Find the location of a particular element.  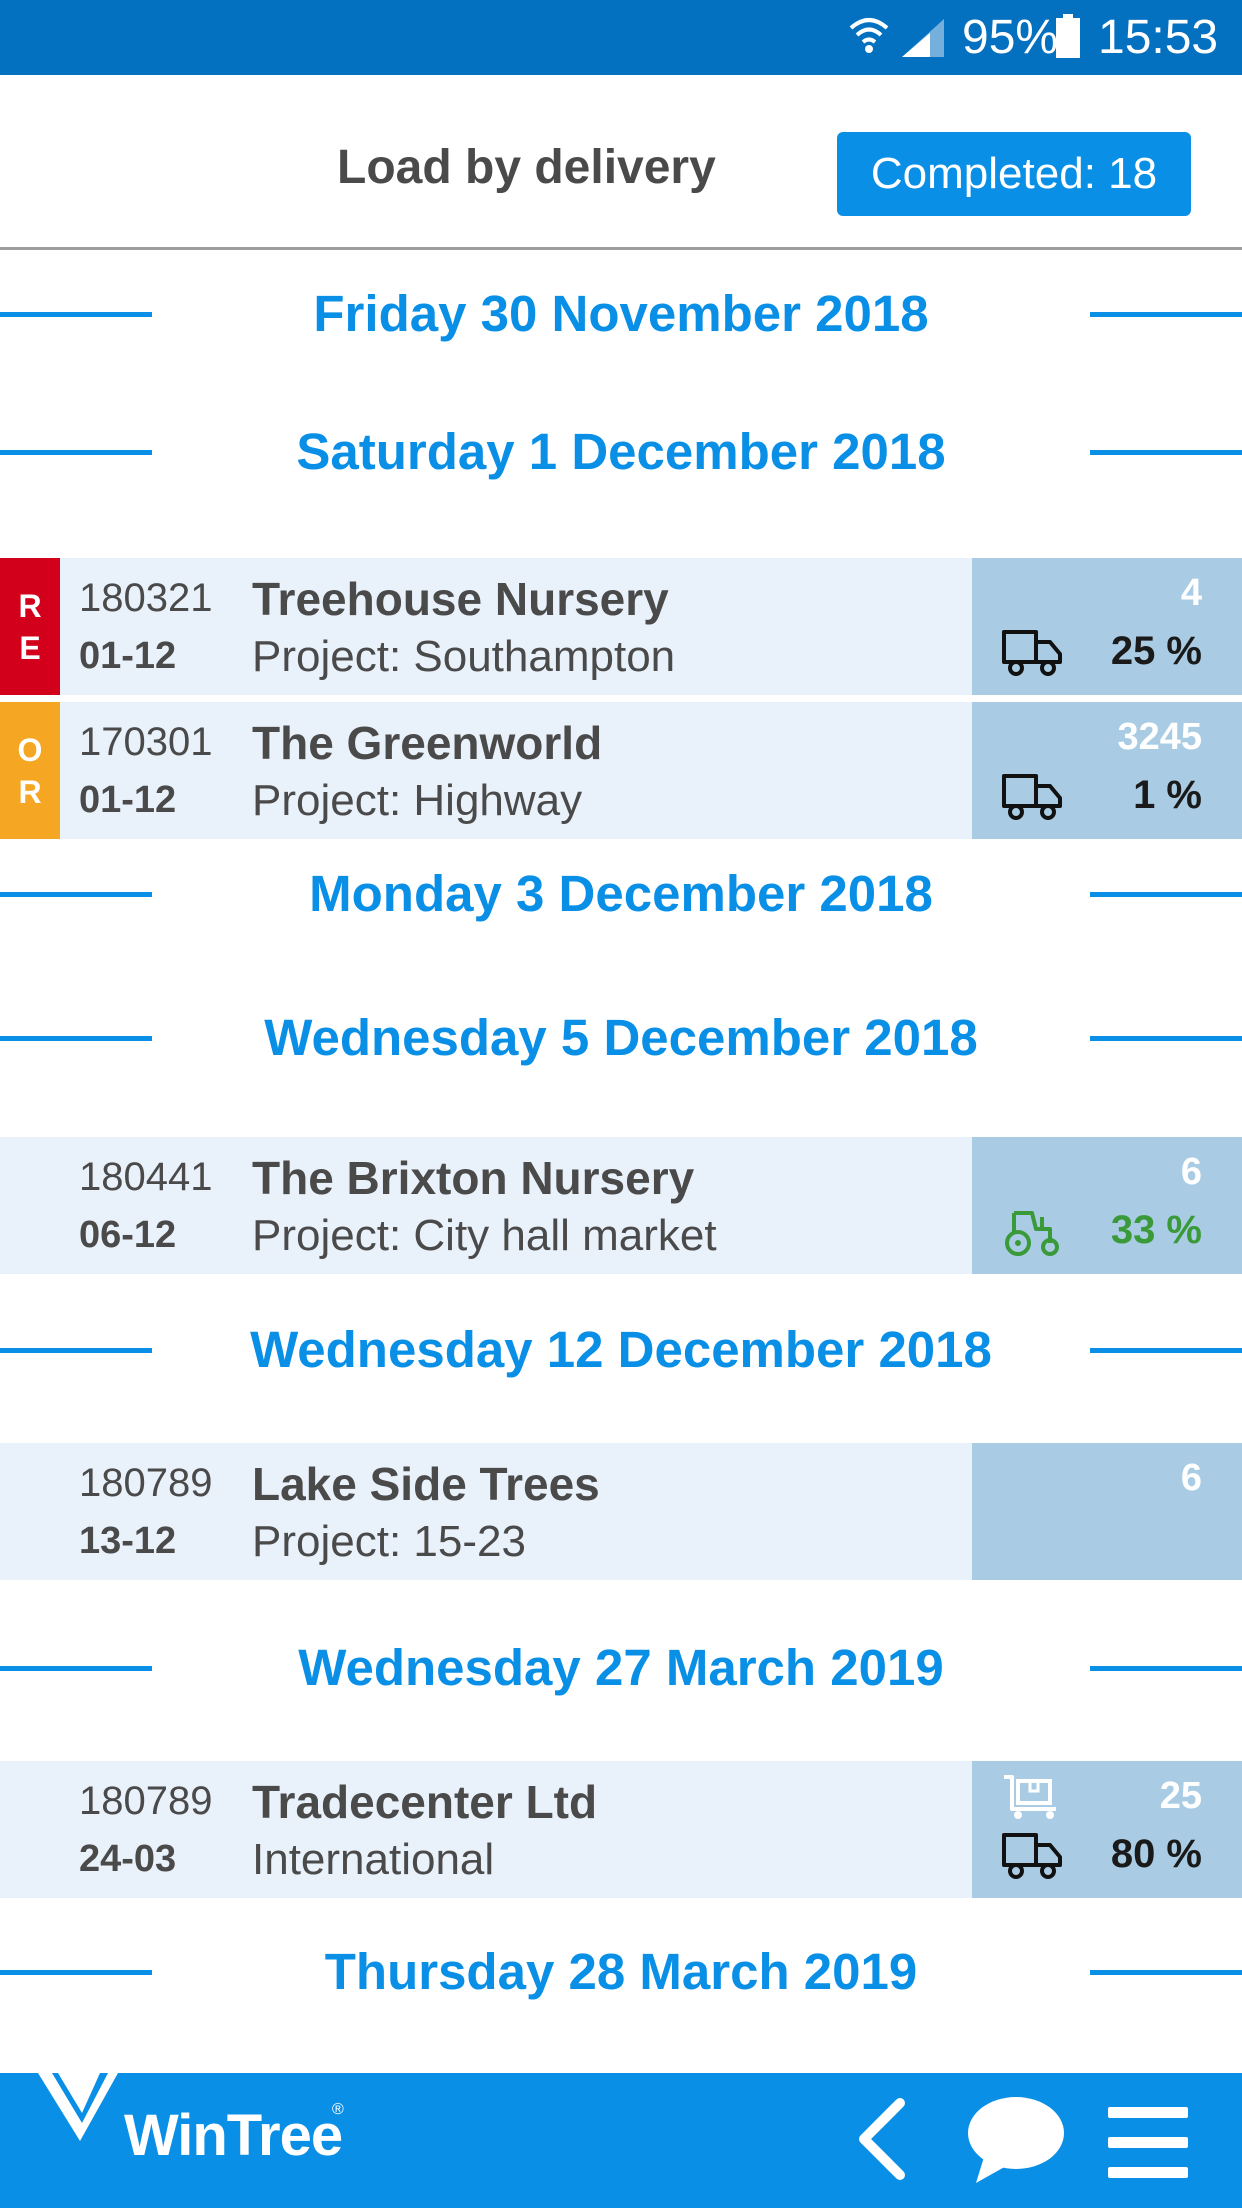

tractor-icon is located at coordinates (1032, 1233).